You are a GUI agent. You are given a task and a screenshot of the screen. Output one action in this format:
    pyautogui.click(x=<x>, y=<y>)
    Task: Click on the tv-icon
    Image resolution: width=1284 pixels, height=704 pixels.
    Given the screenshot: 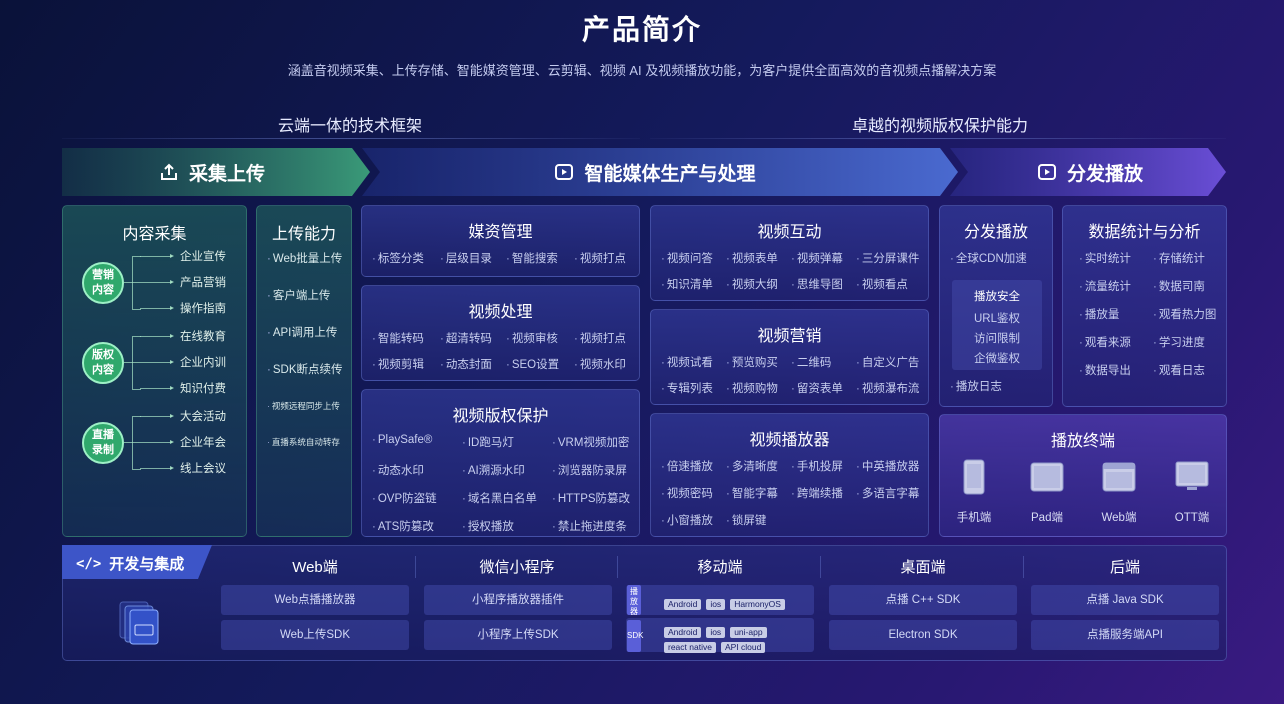 What is the action you would take?
    pyautogui.click(x=1192, y=475)
    